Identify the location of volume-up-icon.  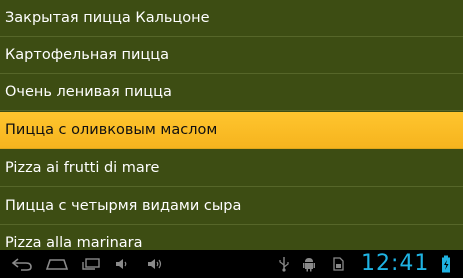
(155, 264).